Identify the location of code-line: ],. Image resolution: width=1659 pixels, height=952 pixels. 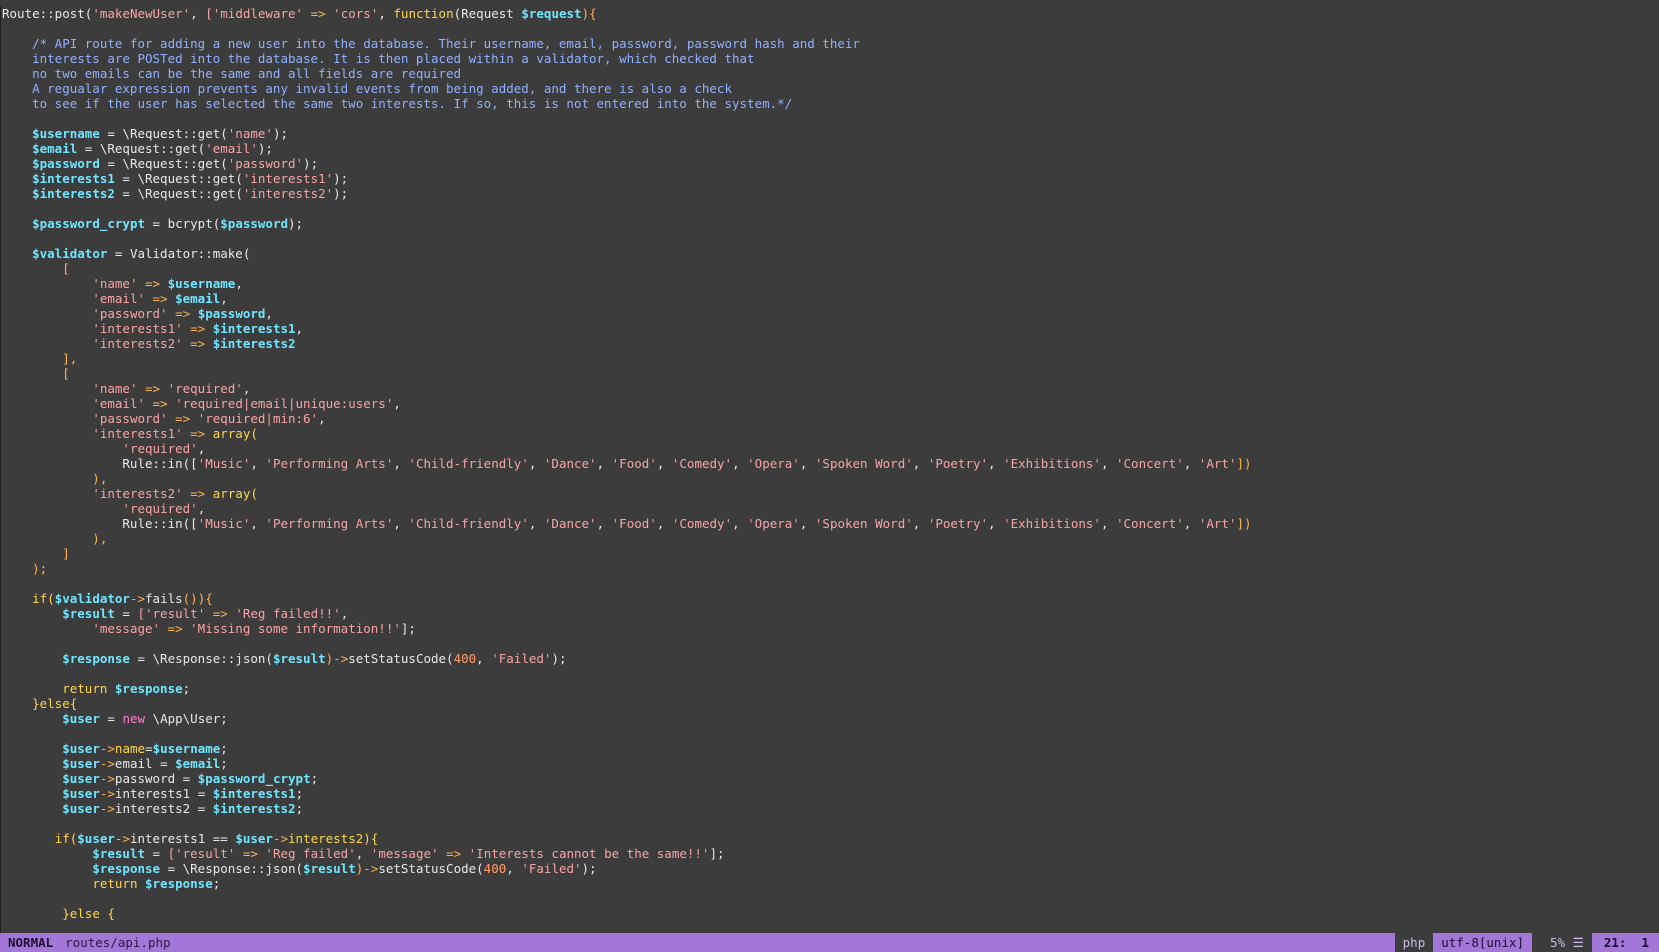
(830, 358).